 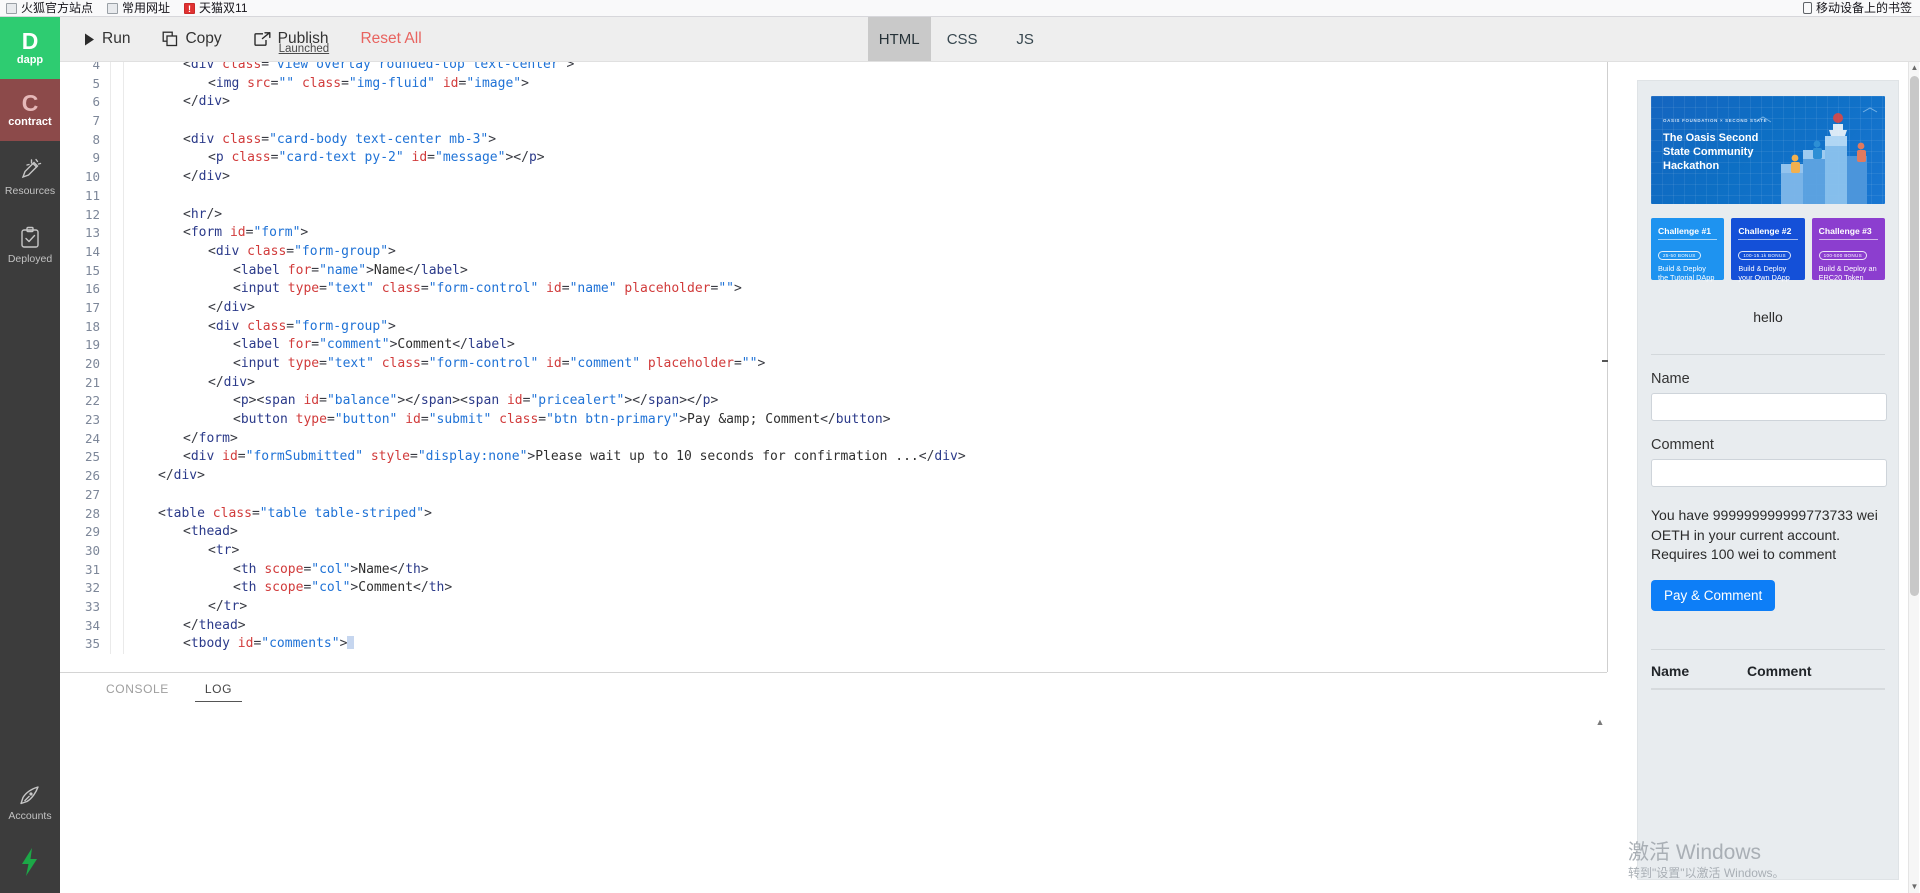 I want to click on code-line: 15 <label for="name">Name</label>, so click(x=833, y=271).